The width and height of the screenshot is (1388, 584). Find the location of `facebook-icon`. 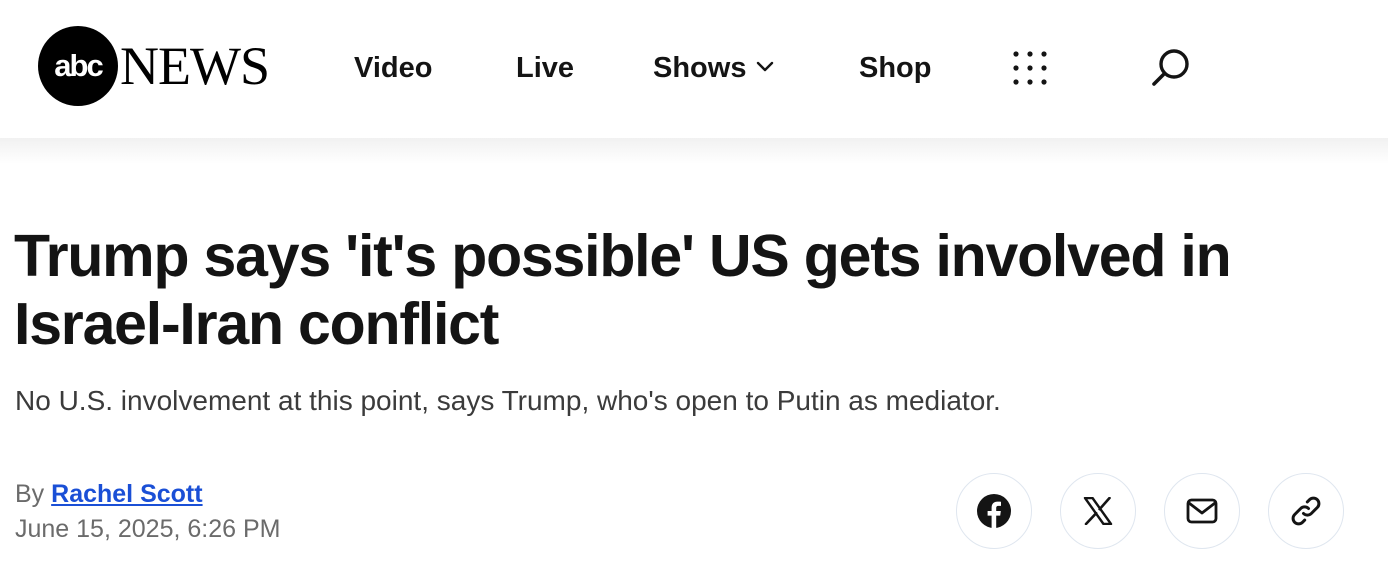

facebook-icon is located at coordinates (994, 511).